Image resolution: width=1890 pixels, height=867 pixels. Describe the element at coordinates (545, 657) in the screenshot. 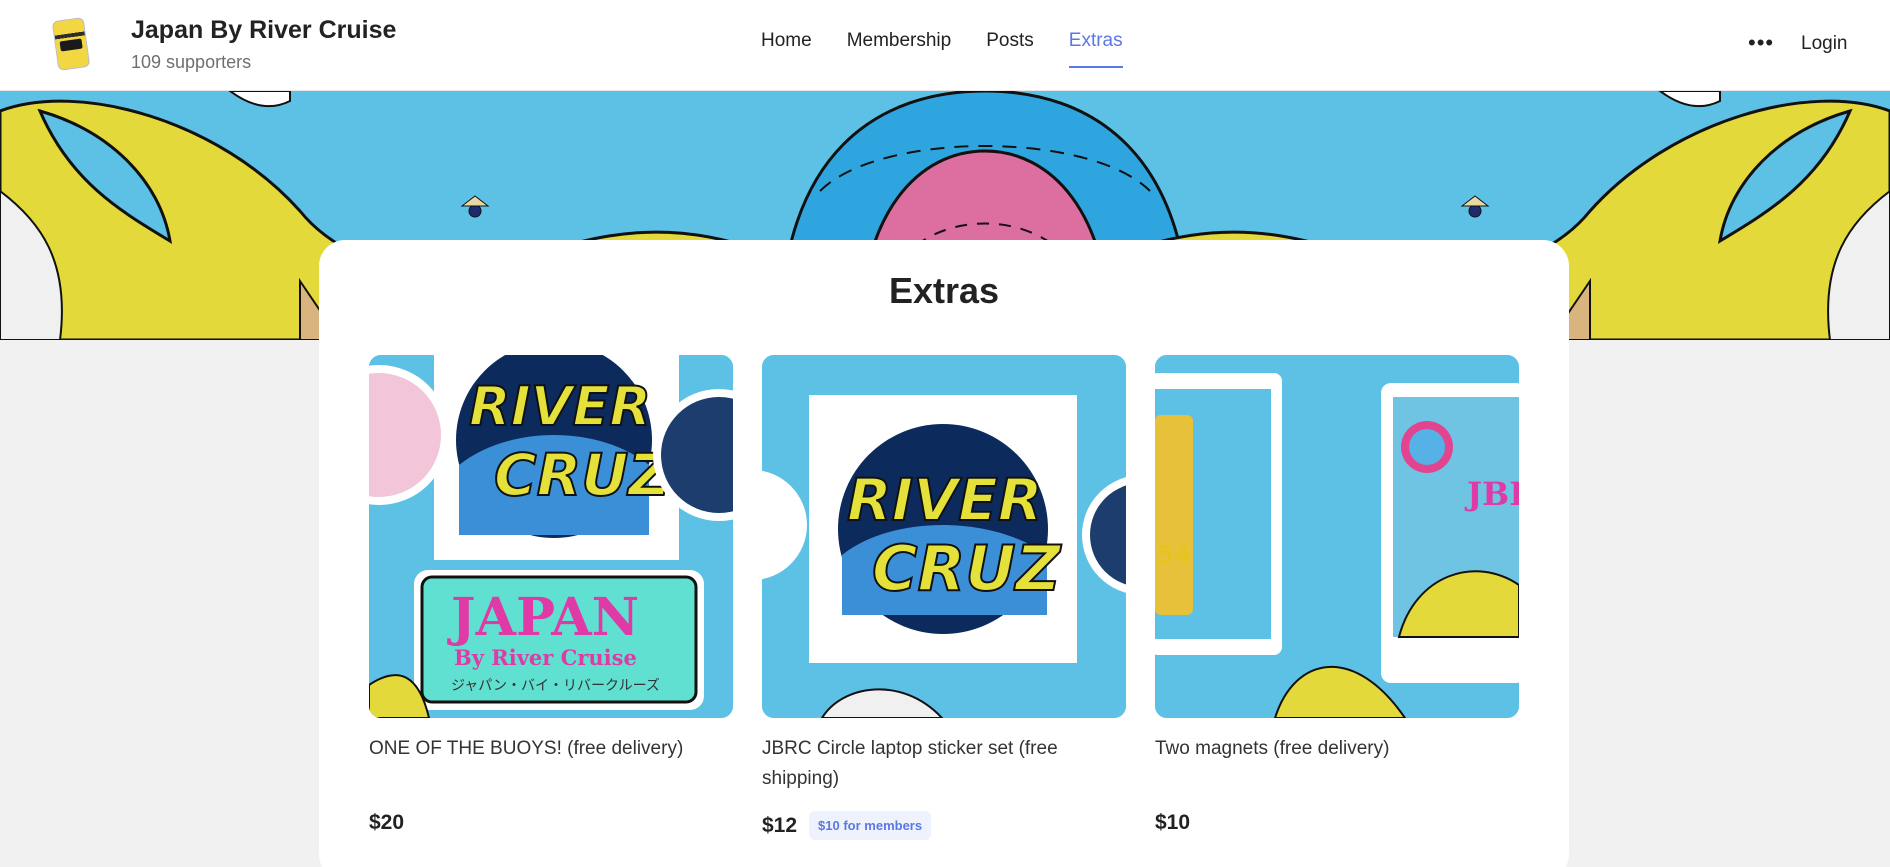

I see `by-river-text: By River Cruise` at that location.